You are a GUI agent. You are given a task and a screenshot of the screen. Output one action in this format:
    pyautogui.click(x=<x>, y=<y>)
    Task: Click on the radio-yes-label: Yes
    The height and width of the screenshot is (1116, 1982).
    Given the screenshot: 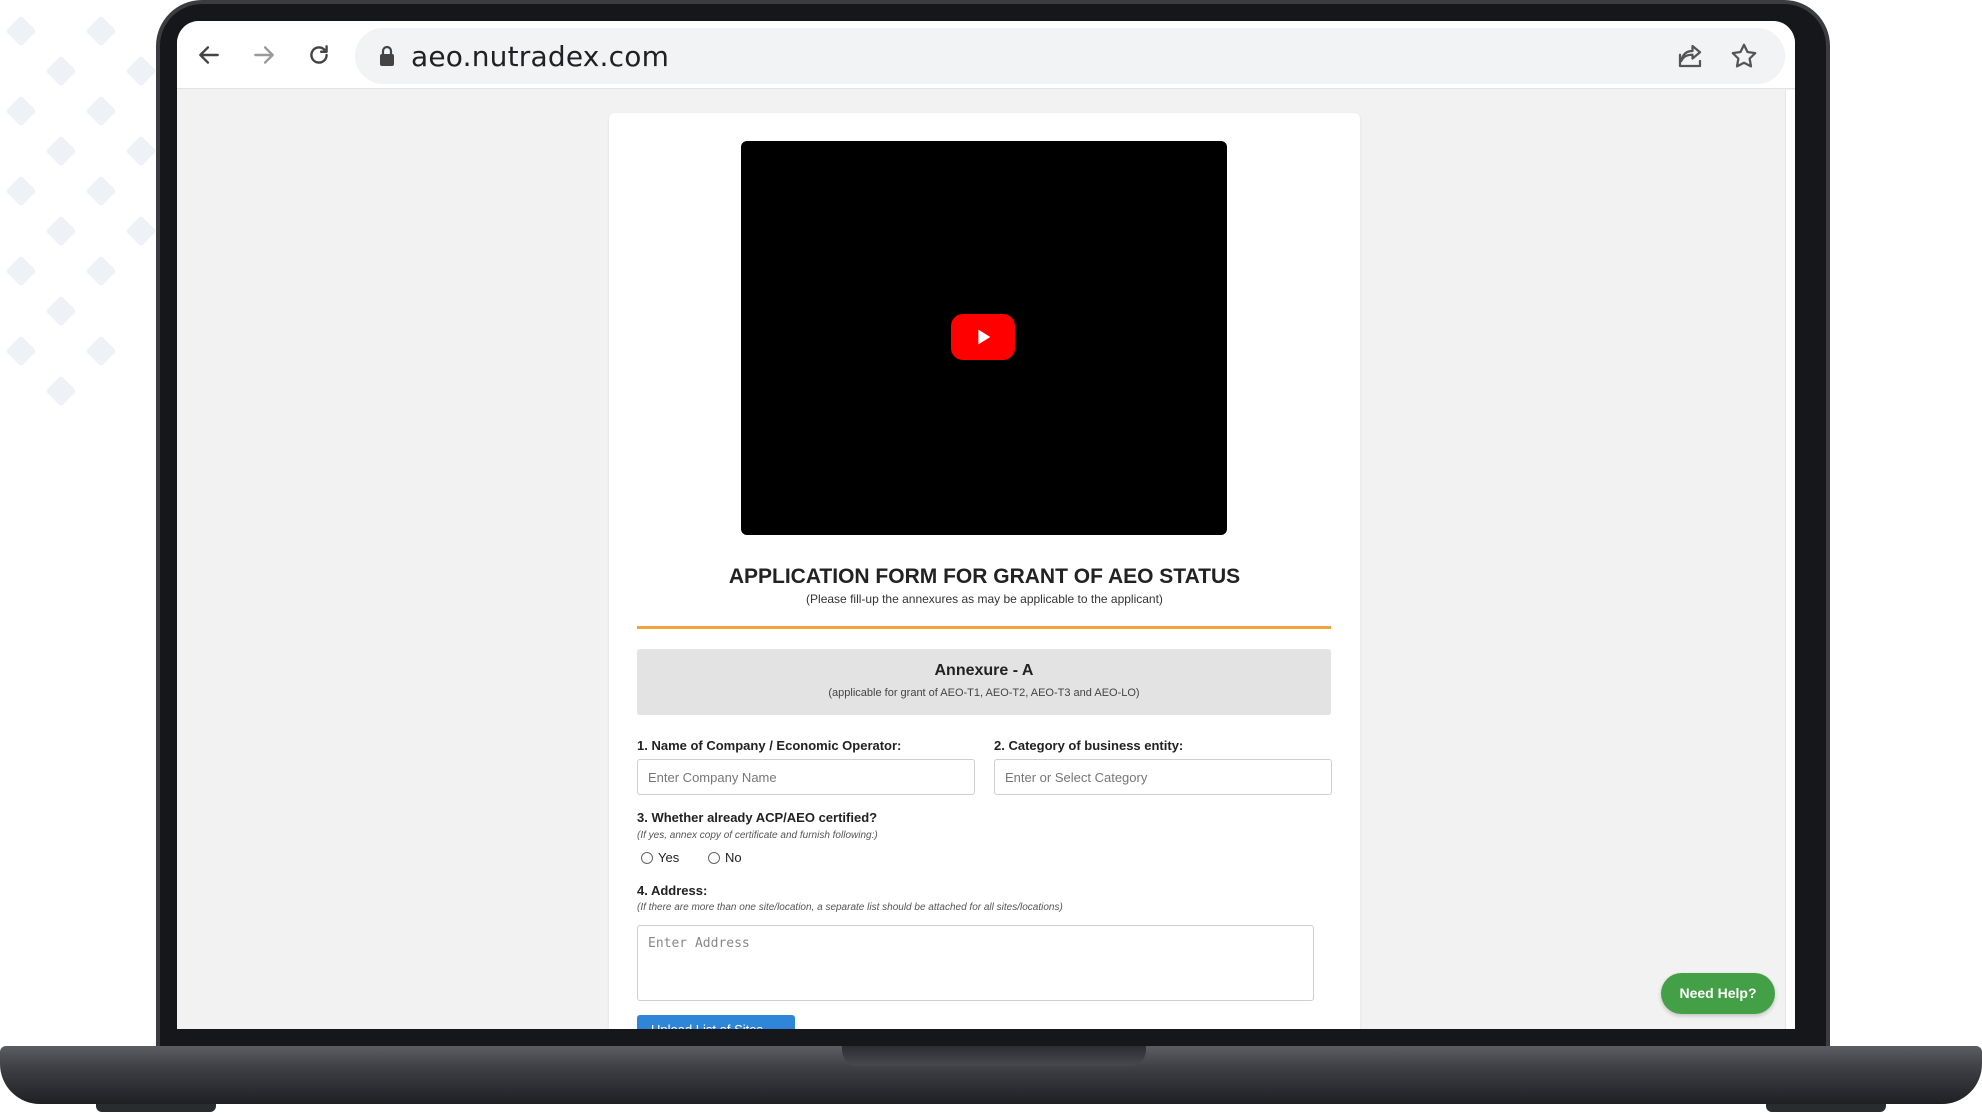 What is the action you would take?
    pyautogui.click(x=669, y=857)
    